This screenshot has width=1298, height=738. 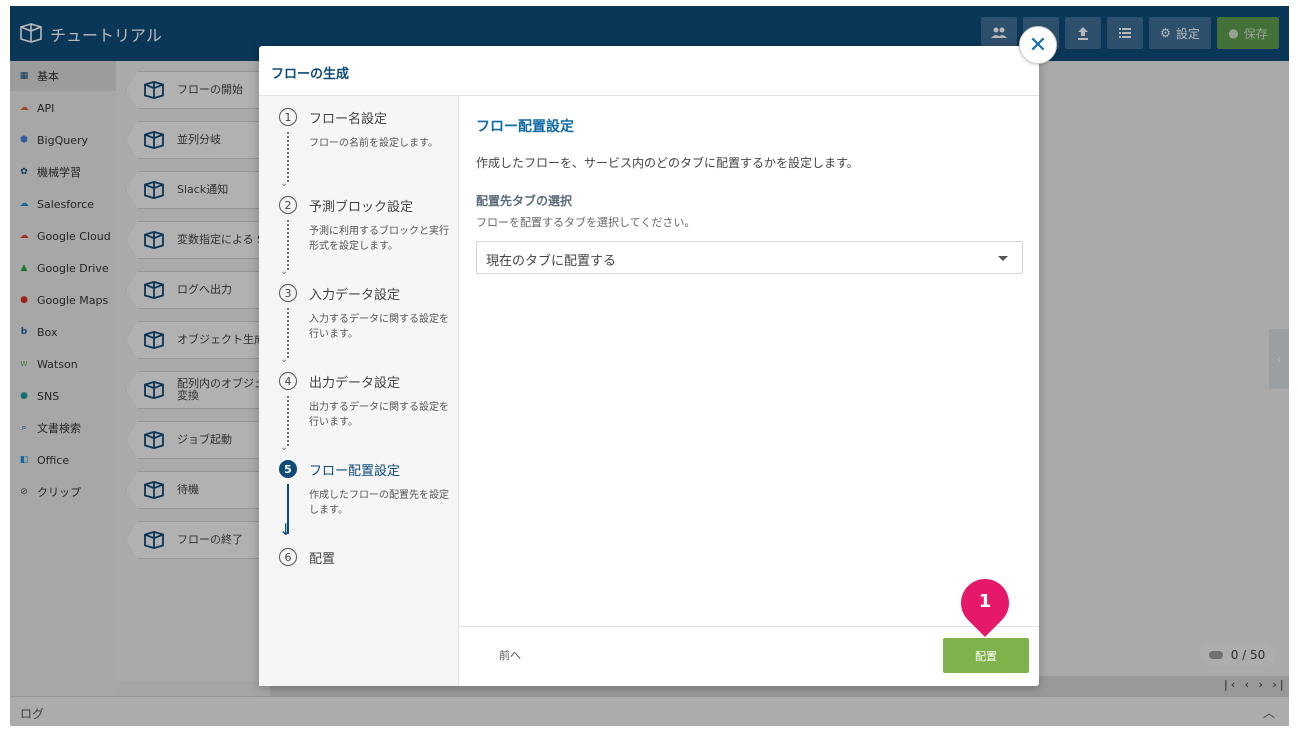 I want to click on step-description: 入力するデータに関する設定を行います。, so click(x=379, y=327).